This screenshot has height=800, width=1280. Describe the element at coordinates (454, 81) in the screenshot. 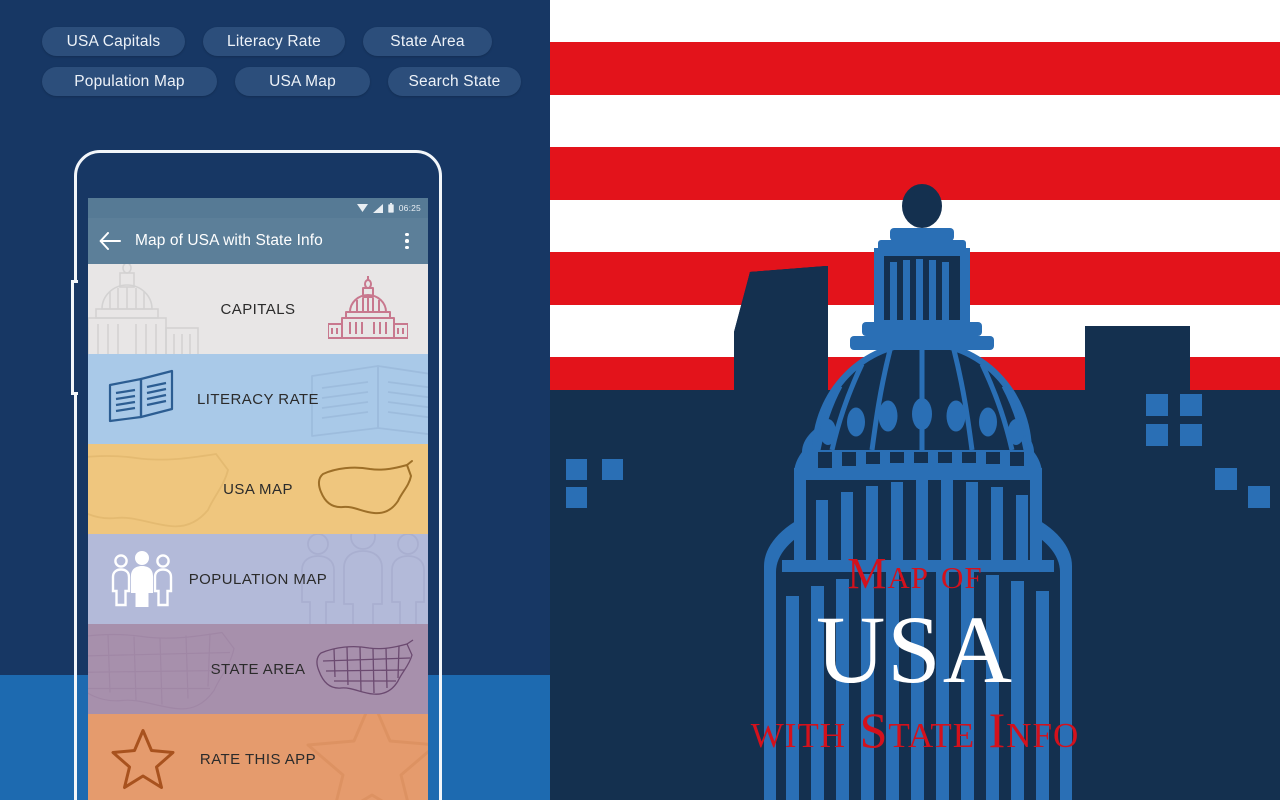

I see `tag-search-state: Search State` at that location.